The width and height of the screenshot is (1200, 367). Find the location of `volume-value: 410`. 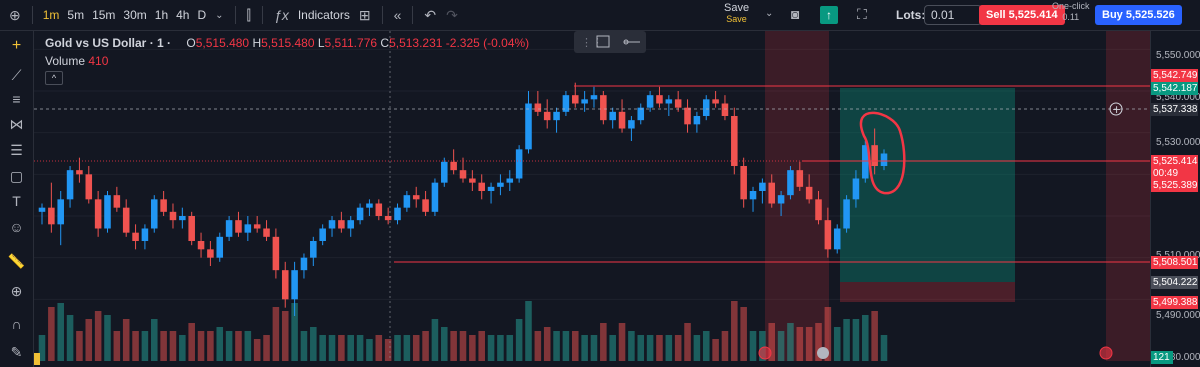

volume-value: 410 is located at coordinates (98, 61).